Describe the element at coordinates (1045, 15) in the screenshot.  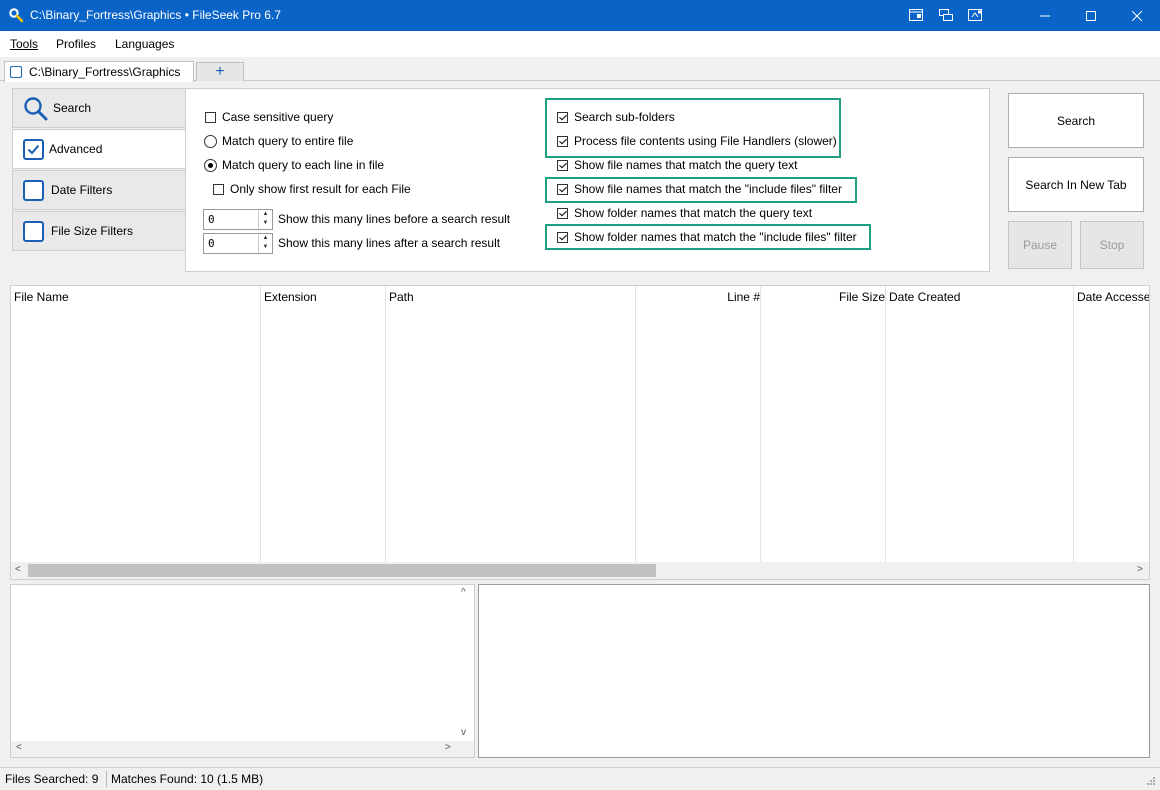
I see `minimize-button` at that location.